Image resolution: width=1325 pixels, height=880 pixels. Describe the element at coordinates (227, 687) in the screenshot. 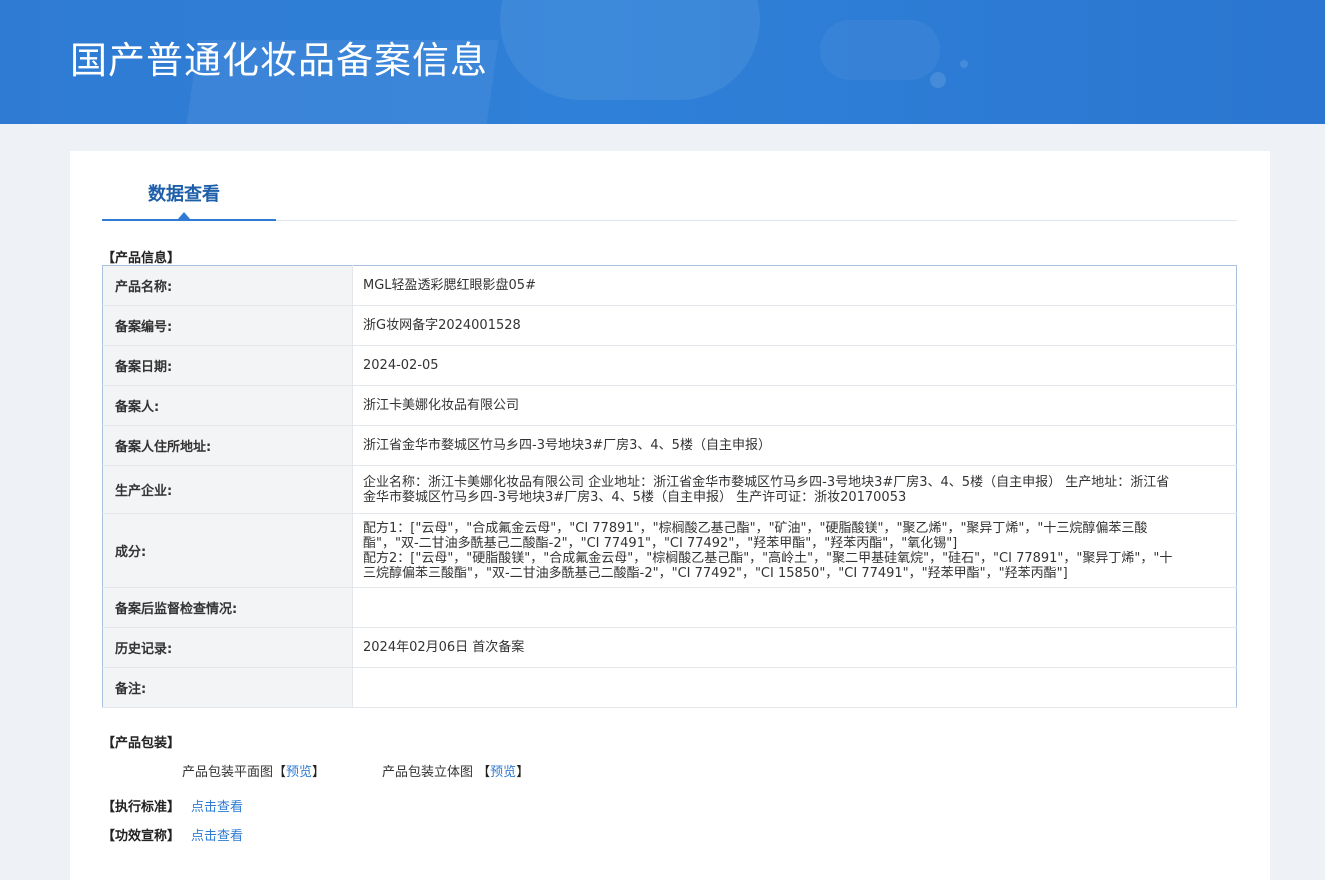

I see `row-label: 备注:` at that location.